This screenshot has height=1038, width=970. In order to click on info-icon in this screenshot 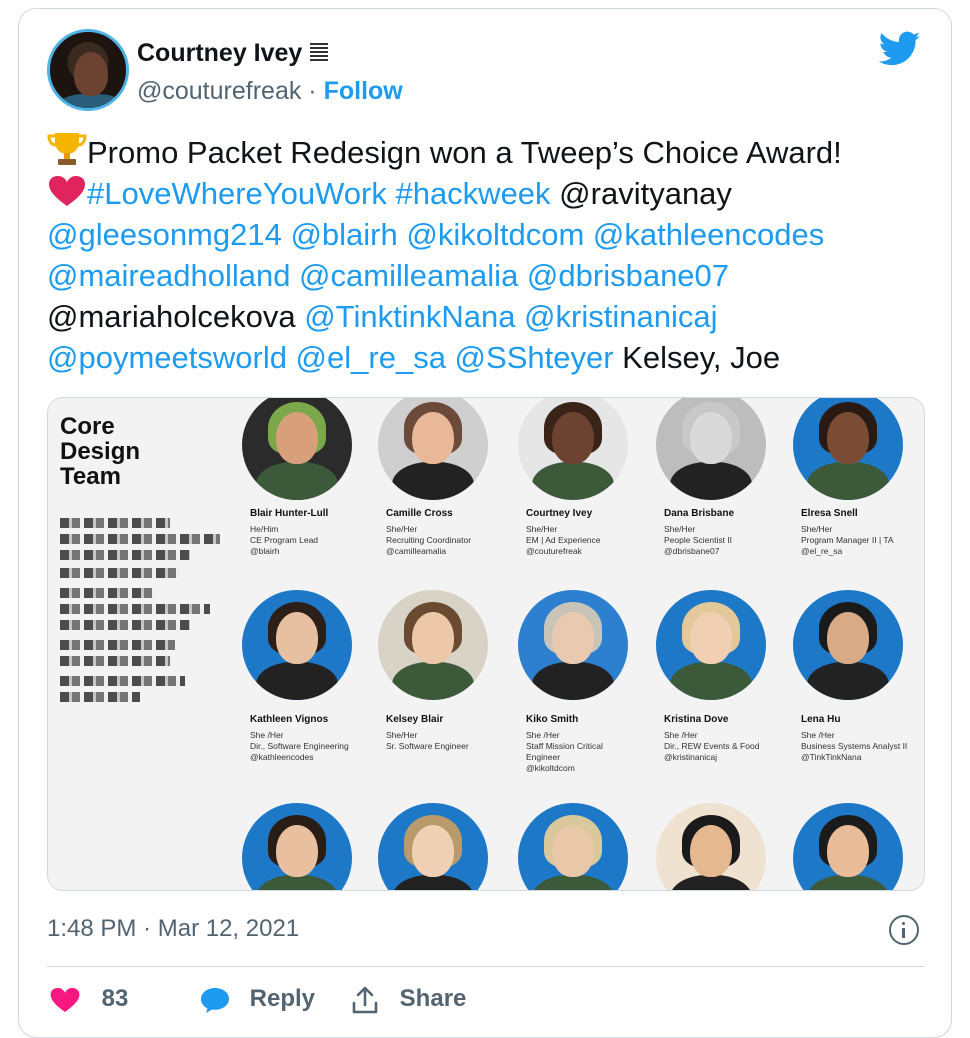, I will do `click(904, 930)`.